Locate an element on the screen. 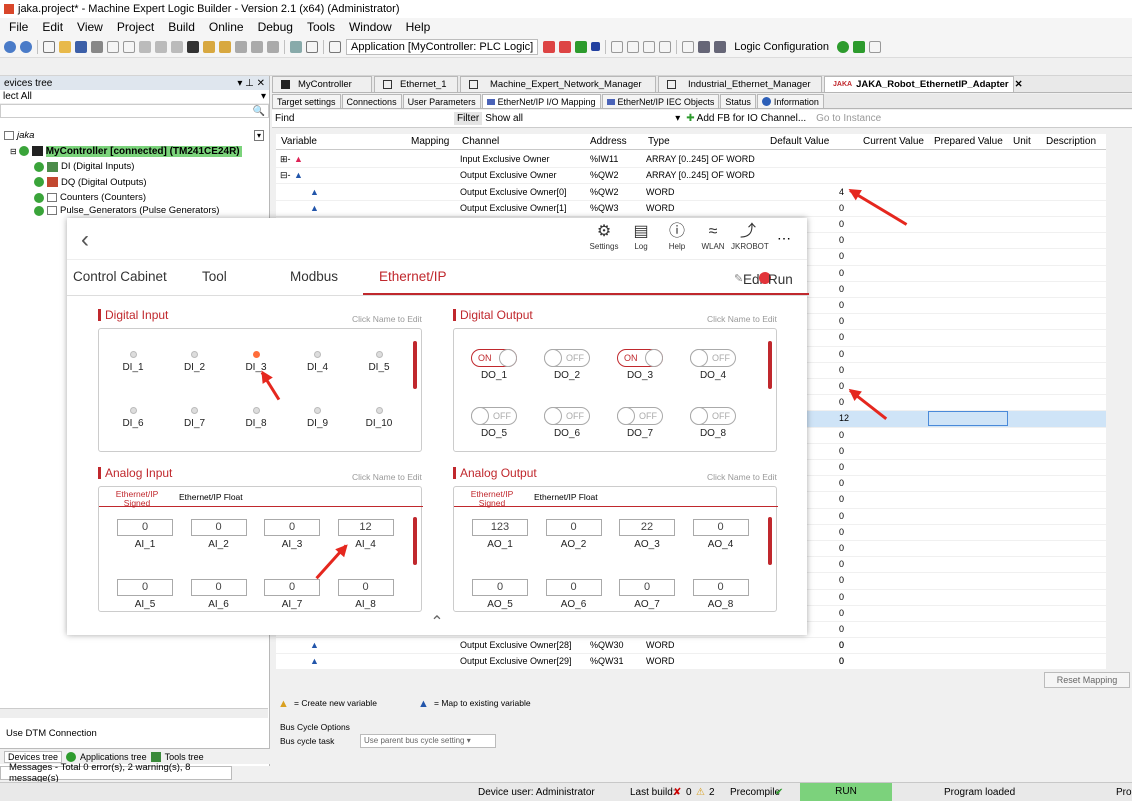 The height and width of the screenshot is (801, 1132). analog-input-value-field: 12 is located at coordinates (365, 527).